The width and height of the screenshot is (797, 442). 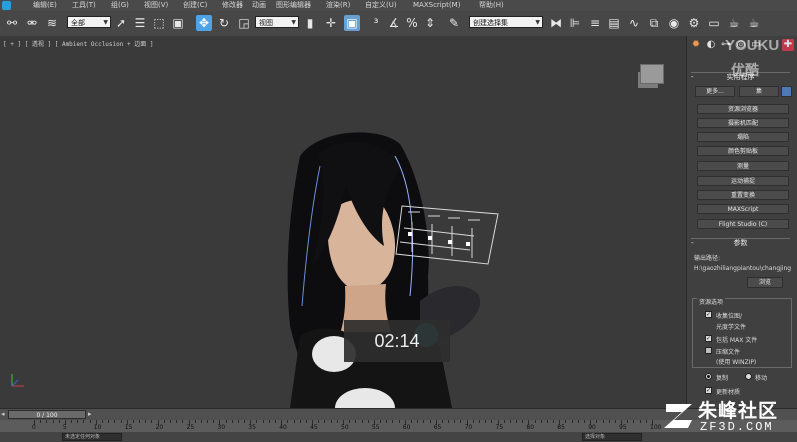 I want to click on ruler-tick-label: 40, so click(x=283, y=427).